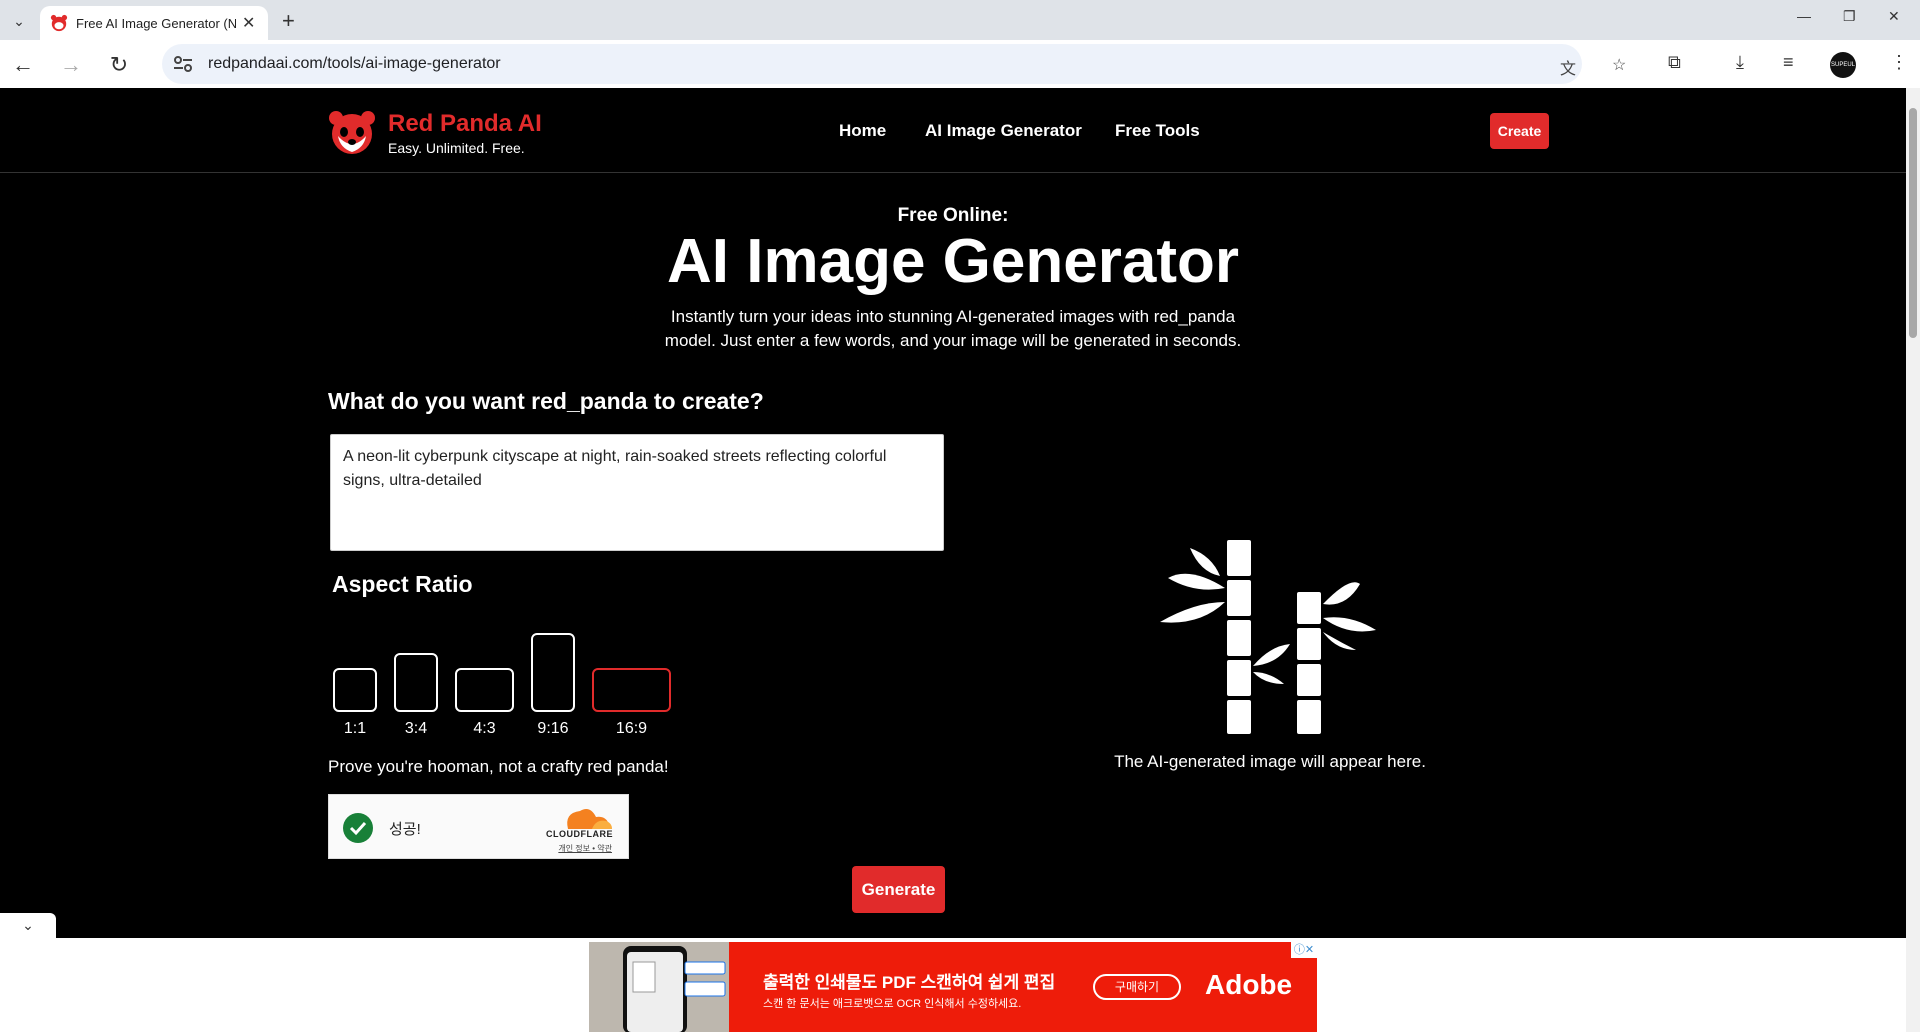 The height and width of the screenshot is (1032, 1920). What do you see at coordinates (1804, 16) in the screenshot?
I see `minimize-icon: —` at bounding box center [1804, 16].